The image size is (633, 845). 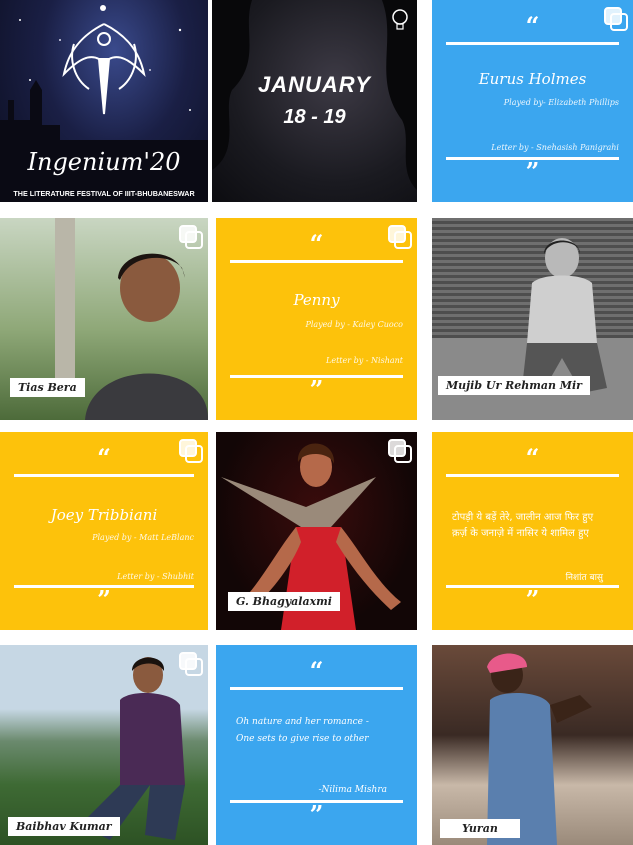 What do you see at coordinates (354, 324) in the screenshot?
I see `played-by: Played by - Kaley Cuoco` at bounding box center [354, 324].